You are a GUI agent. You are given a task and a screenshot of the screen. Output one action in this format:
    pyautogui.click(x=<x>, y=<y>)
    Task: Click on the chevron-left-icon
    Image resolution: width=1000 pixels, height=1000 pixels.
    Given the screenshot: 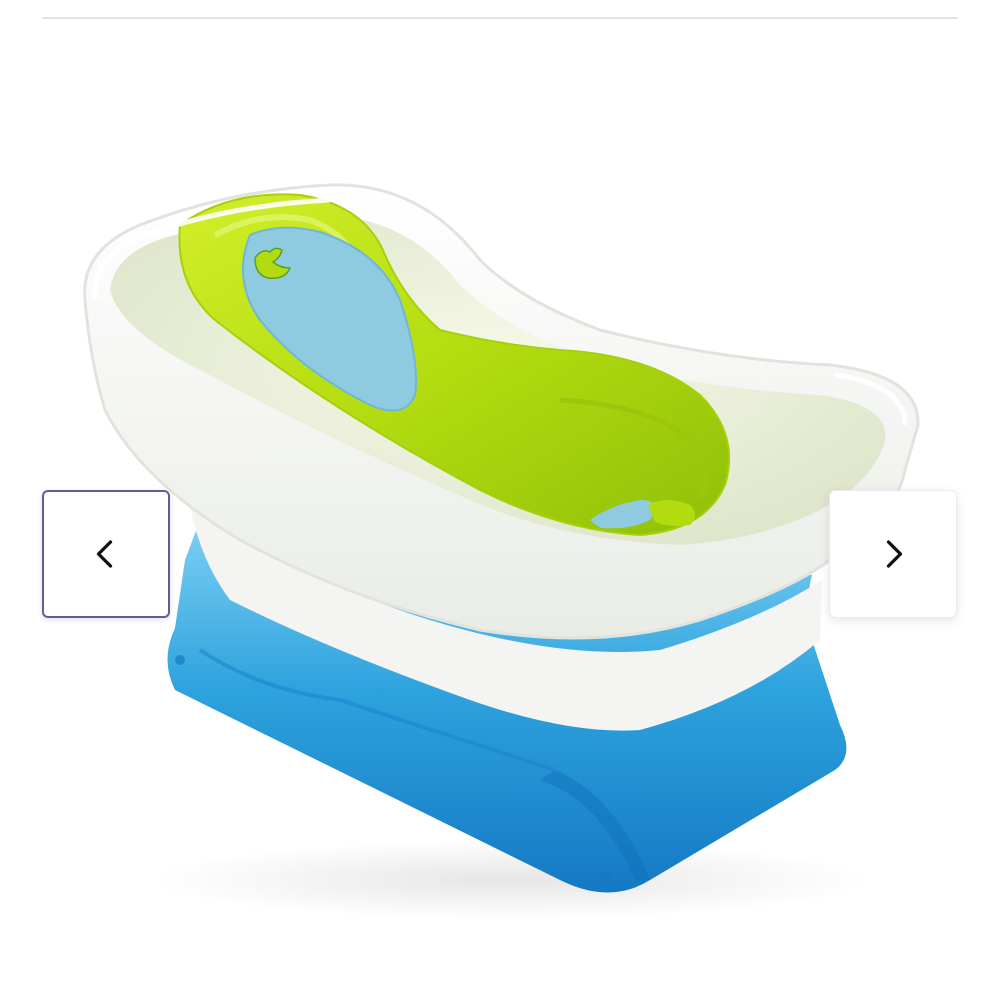 What is the action you would take?
    pyautogui.click(x=104, y=554)
    